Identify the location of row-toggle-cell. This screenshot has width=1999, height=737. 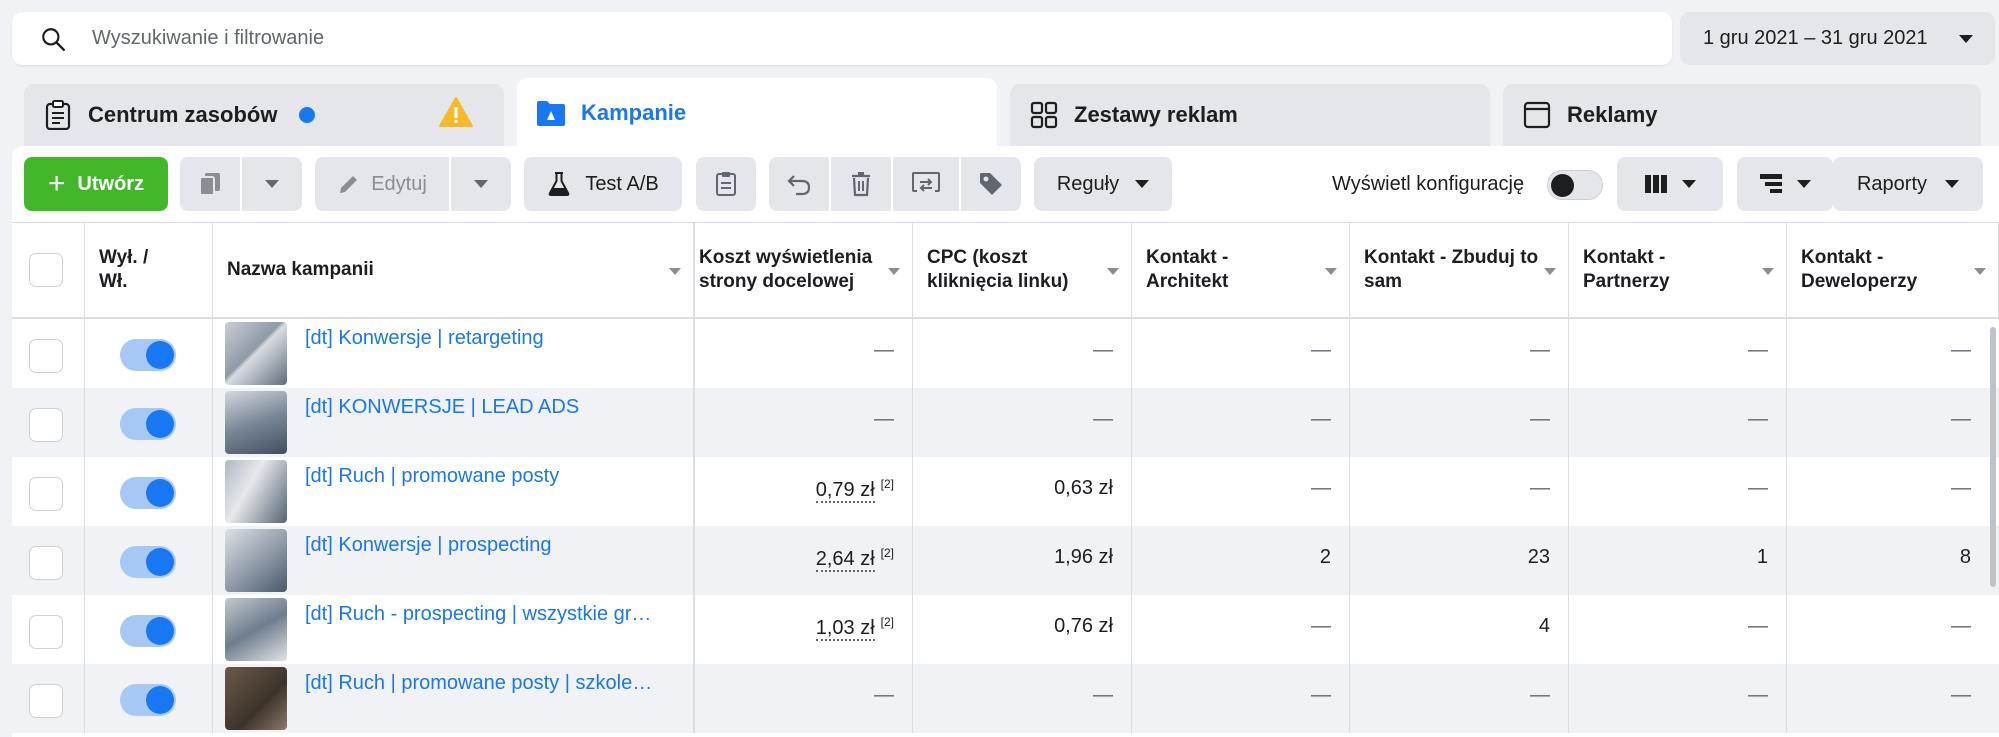
(149, 491).